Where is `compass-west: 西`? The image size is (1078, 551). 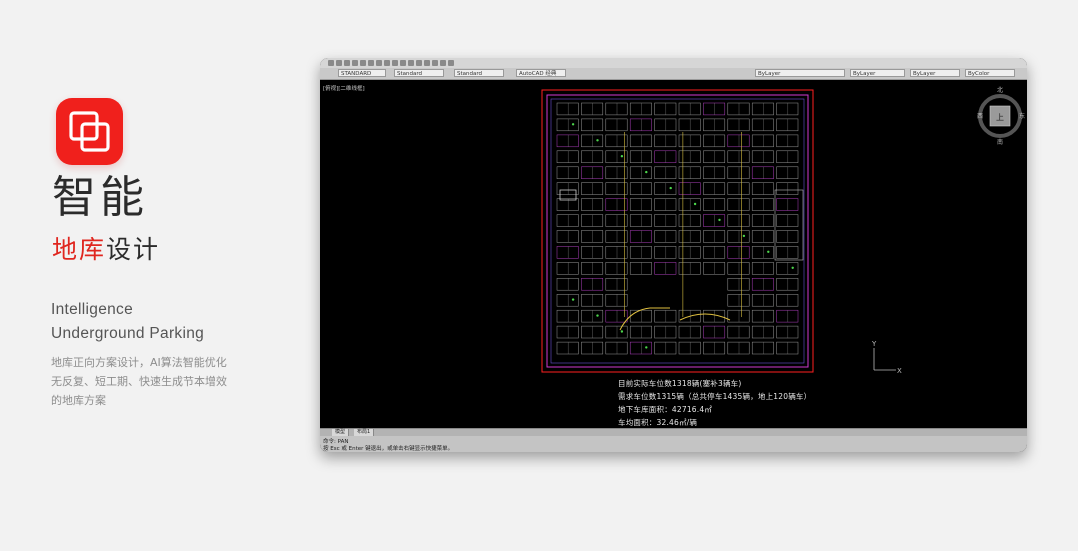 compass-west: 西 is located at coordinates (980, 116).